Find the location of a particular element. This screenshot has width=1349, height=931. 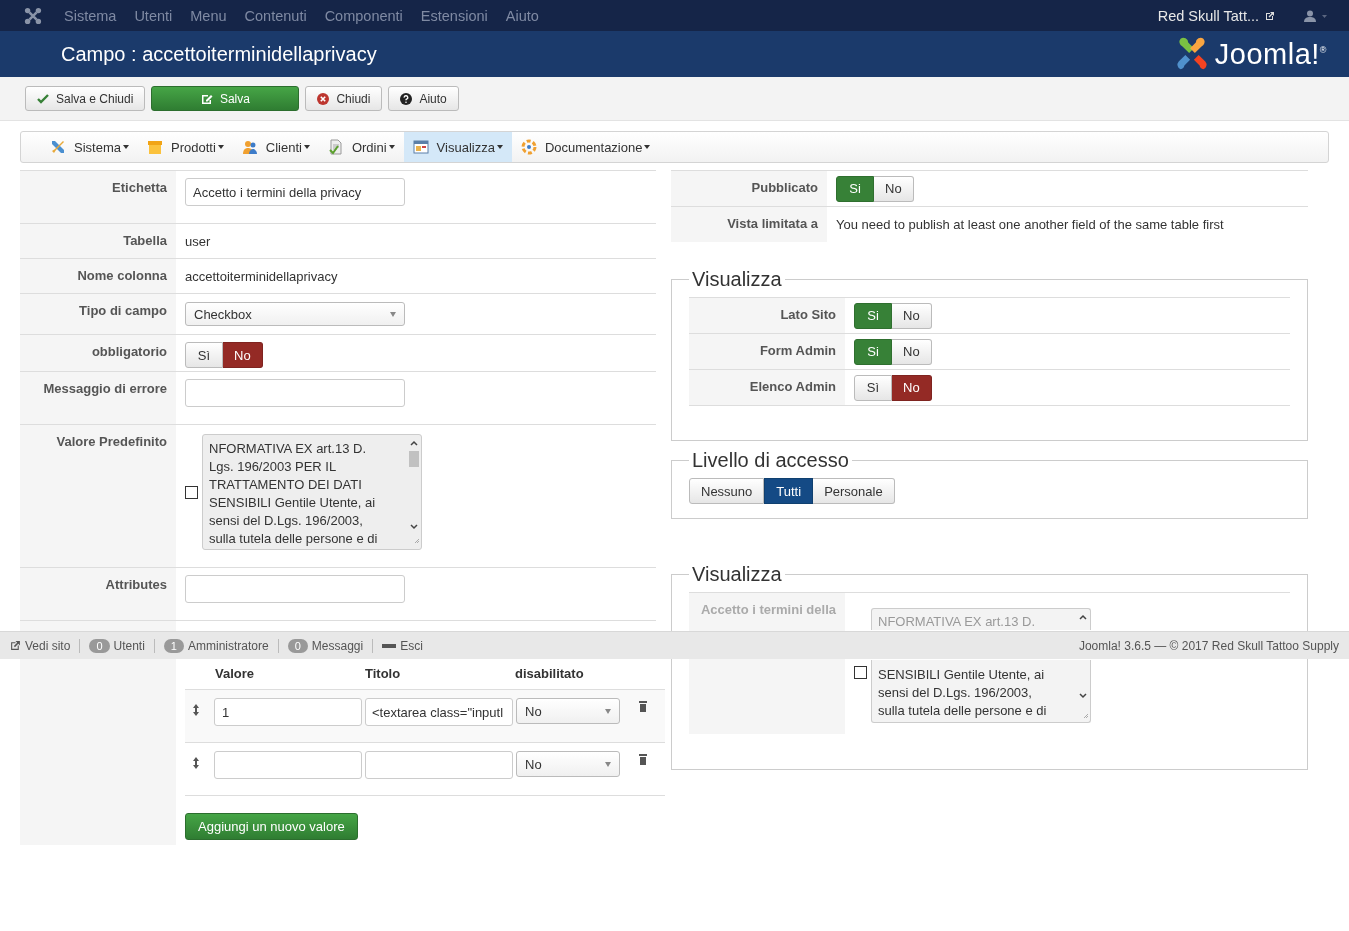

help-icon is located at coordinates (406, 98).